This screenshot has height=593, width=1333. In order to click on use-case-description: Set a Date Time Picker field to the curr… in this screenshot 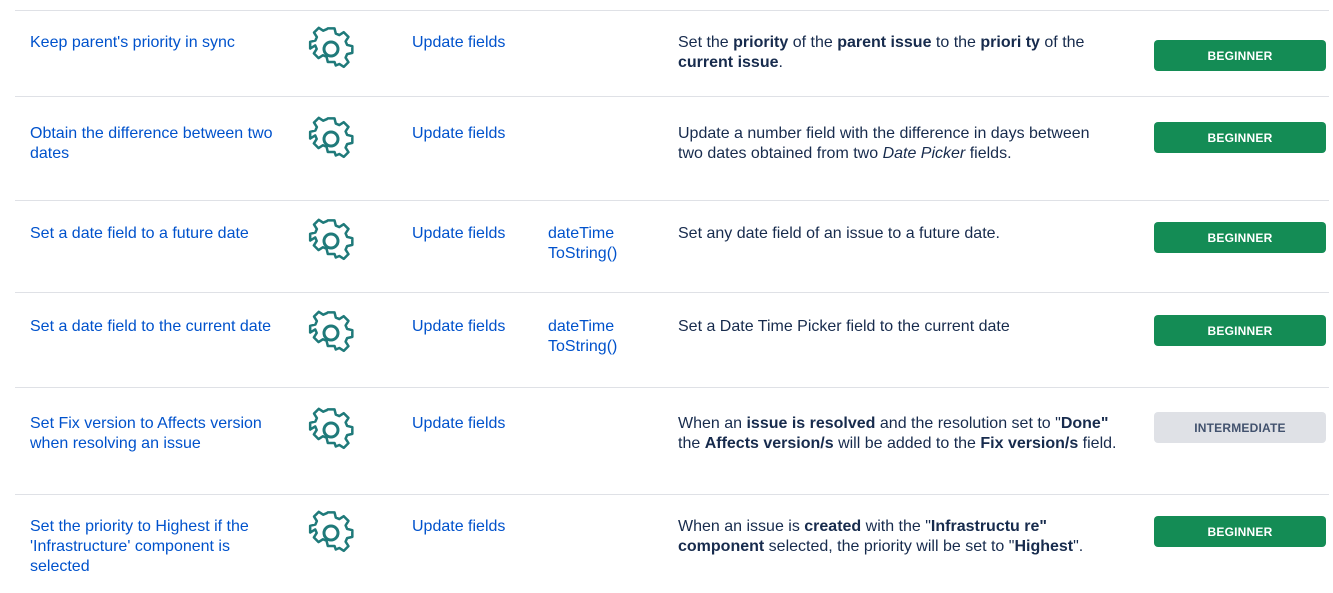, I will do `click(844, 326)`.